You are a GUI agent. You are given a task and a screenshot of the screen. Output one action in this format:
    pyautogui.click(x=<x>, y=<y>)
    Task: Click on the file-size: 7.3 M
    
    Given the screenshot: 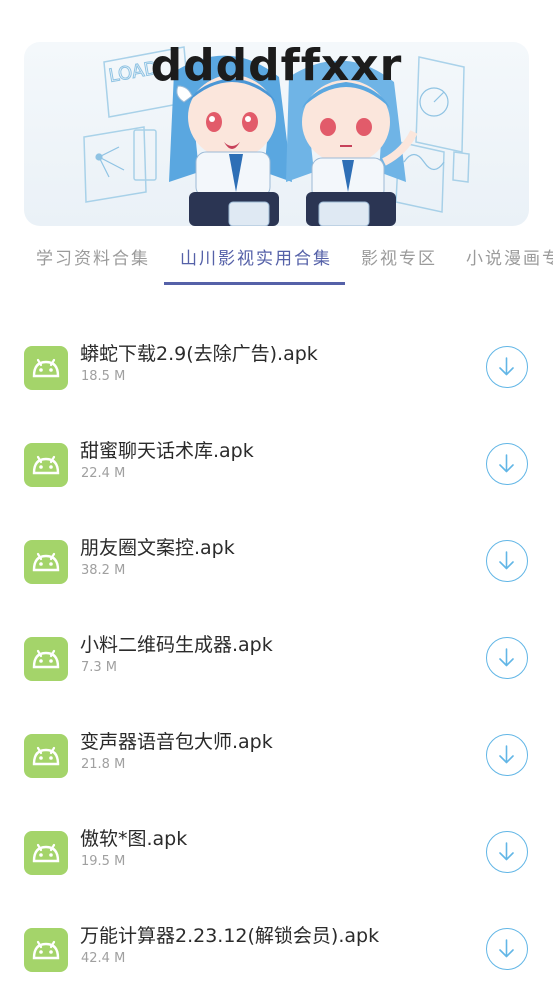 What is the action you would take?
    pyautogui.click(x=99, y=667)
    